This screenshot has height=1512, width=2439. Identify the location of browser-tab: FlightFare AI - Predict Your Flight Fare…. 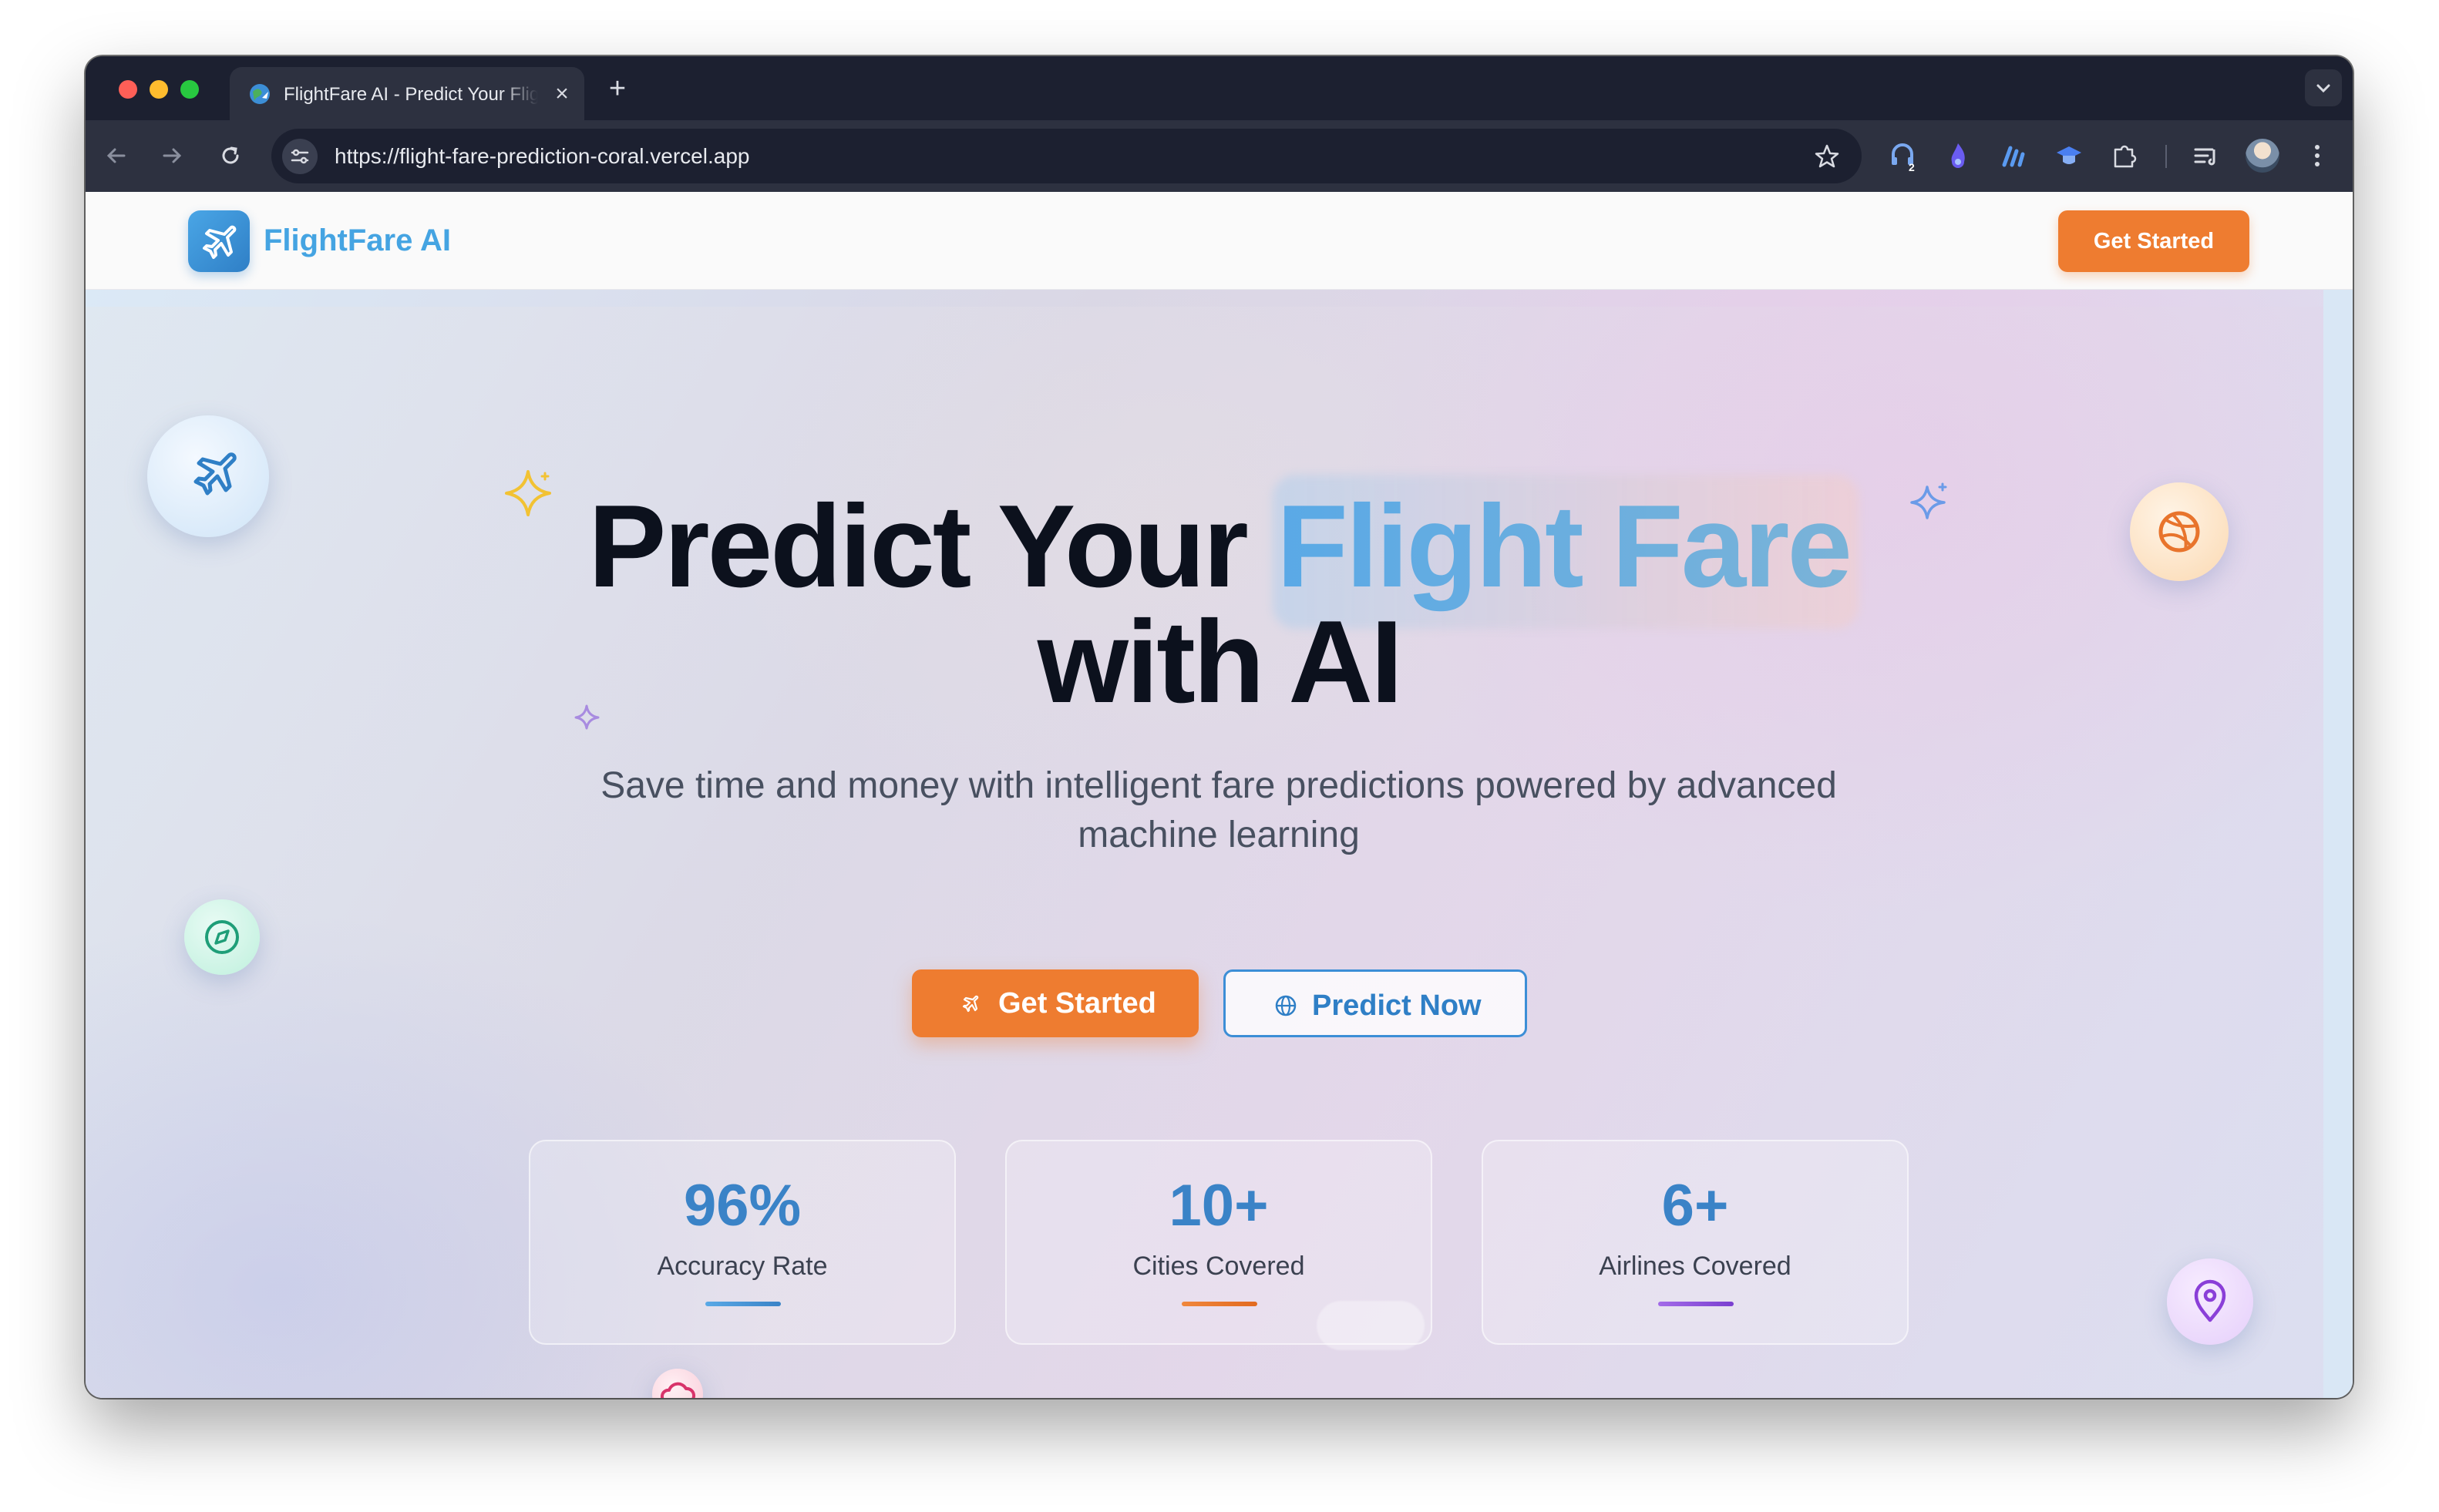
(407, 94).